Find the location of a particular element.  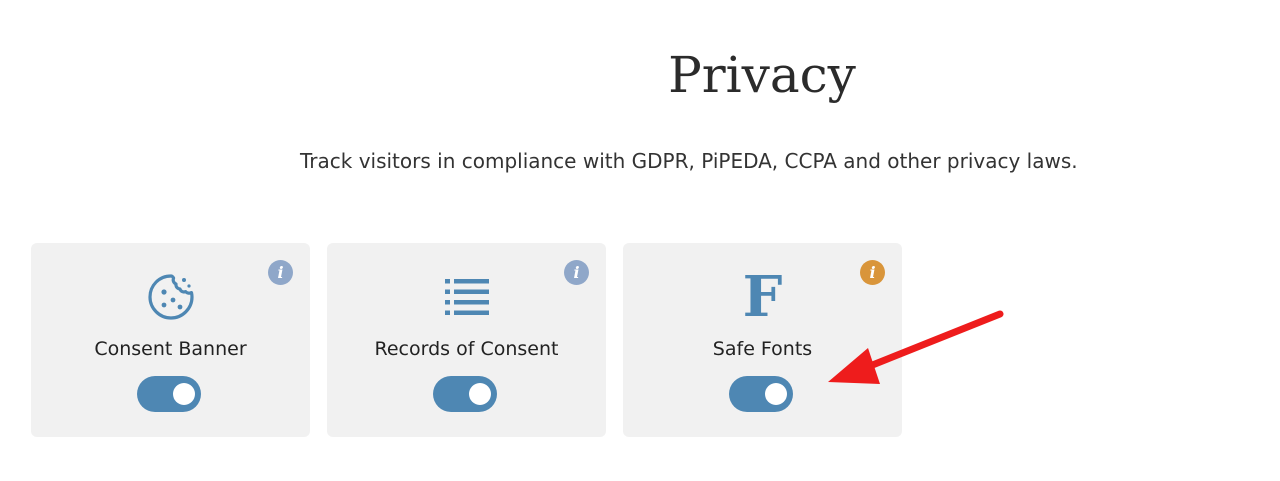

safe-fonts-toggle is located at coordinates (761, 394).